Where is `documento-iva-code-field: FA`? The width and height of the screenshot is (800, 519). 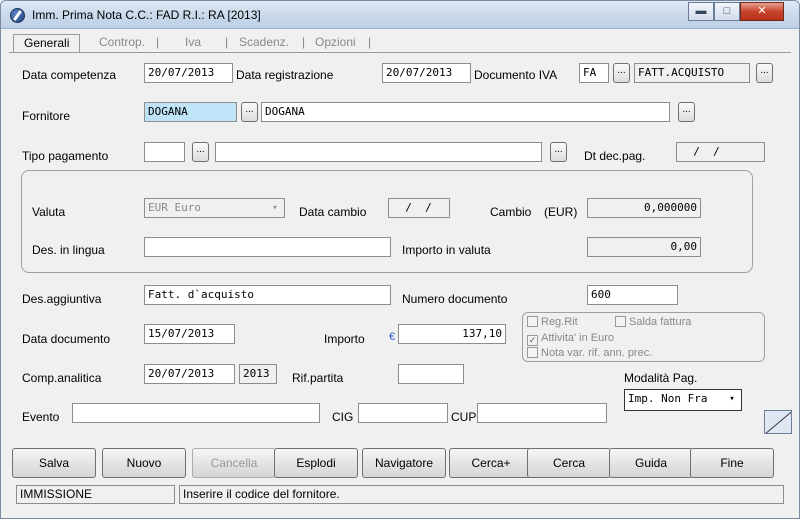 documento-iva-code-field: FA is located at coordinates (594, 73).